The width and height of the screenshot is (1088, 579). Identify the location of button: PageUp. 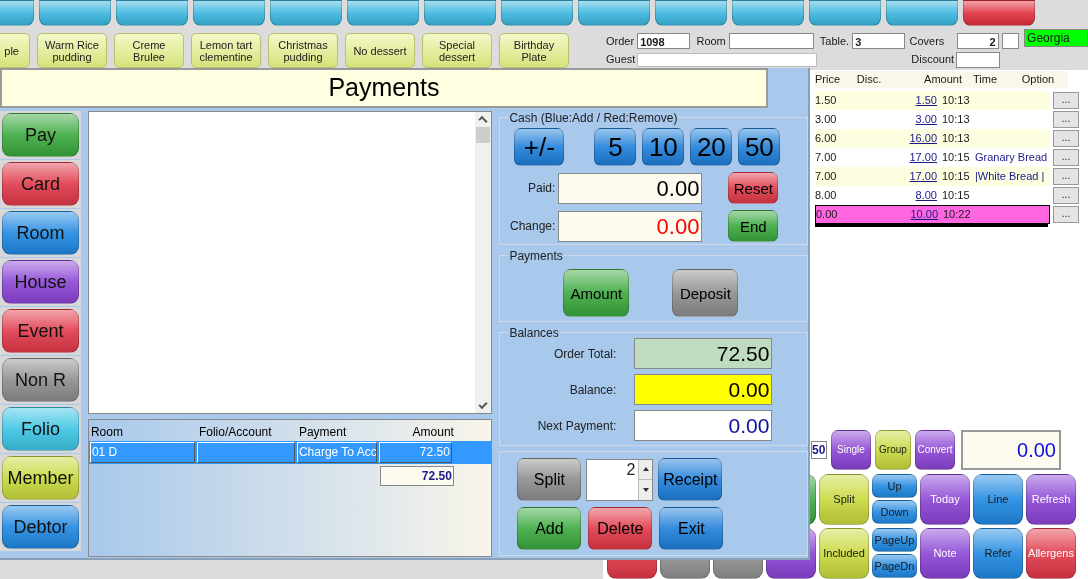
(894, 540).